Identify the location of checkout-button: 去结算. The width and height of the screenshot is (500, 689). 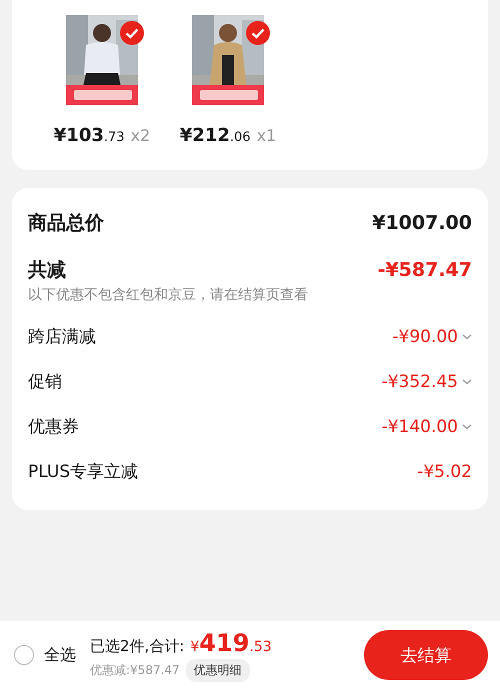
(426, 655).